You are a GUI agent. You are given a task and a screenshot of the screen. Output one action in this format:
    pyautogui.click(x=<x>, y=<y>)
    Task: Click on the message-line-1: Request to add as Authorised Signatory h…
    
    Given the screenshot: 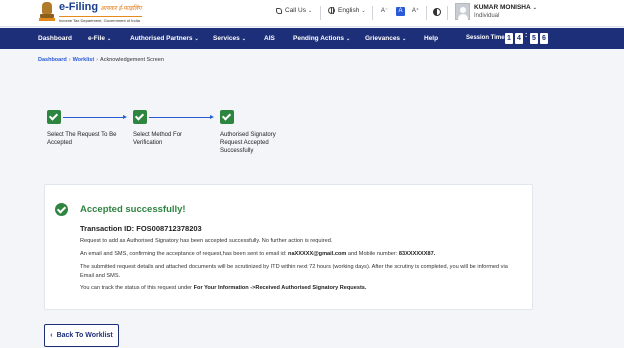 What is the action you would take?
    pyautogui.click(x=206, y=241)
    